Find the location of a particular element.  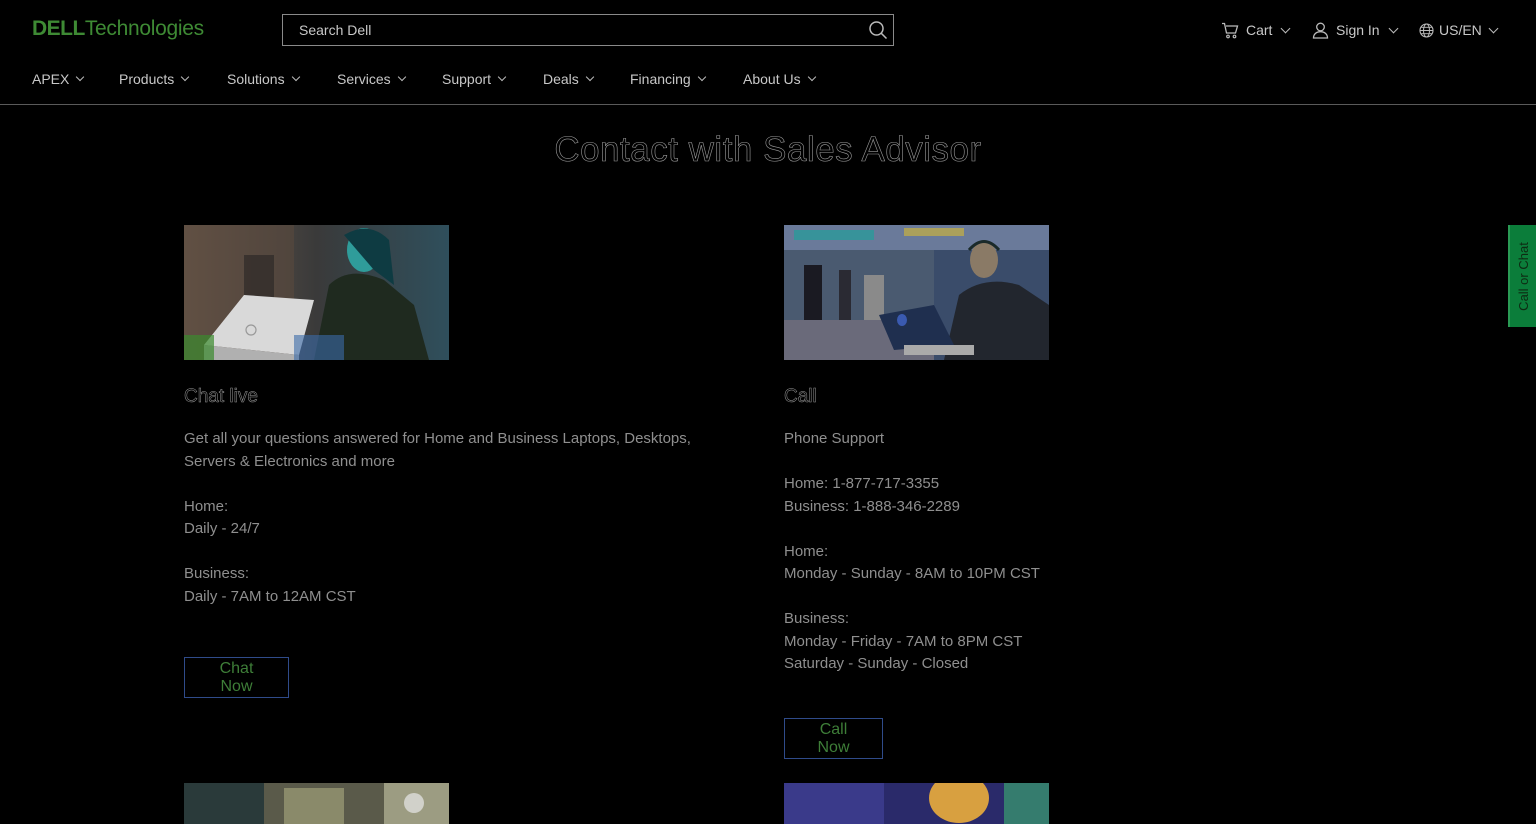

page-title: Contact with Sales Advisor is located at coordinates (768, 150).